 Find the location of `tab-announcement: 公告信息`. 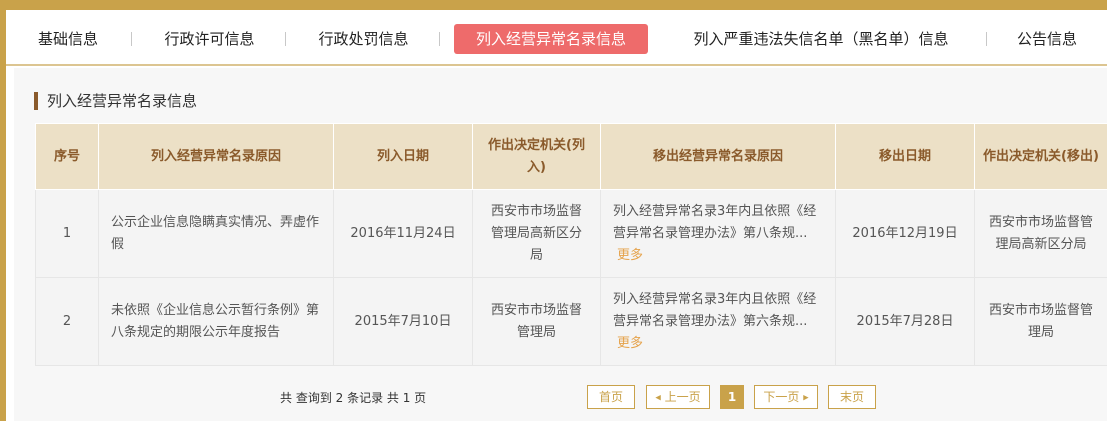

tab-announcement: 公告信息 is located at coordinates (1047, 39).